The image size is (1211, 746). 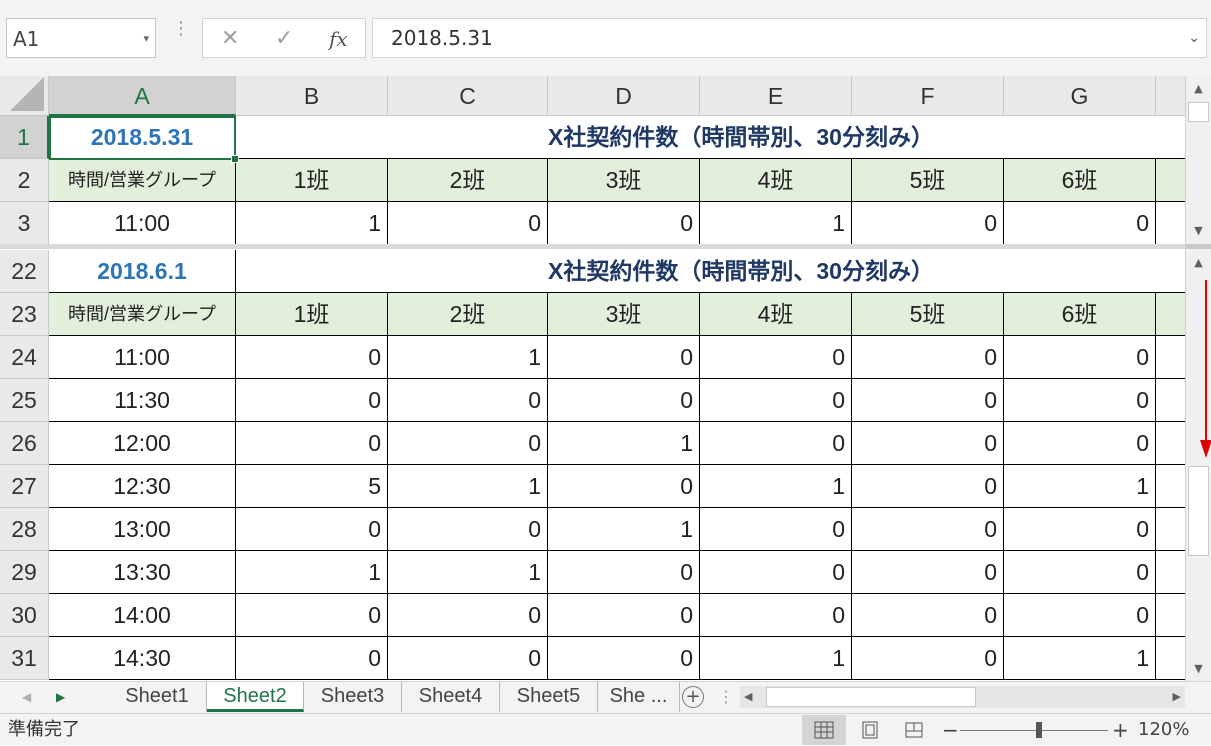 I want to click on scroll-up-arrow-bottom-icon: ▲, so click(x=1198, y=263).